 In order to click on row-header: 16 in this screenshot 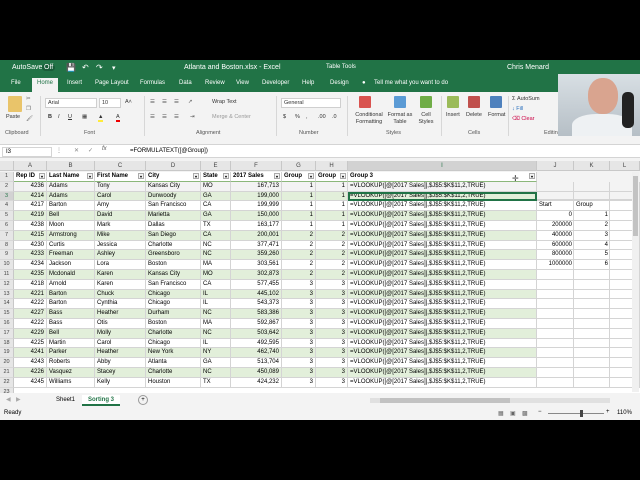, I will do `click(7, 324)`.